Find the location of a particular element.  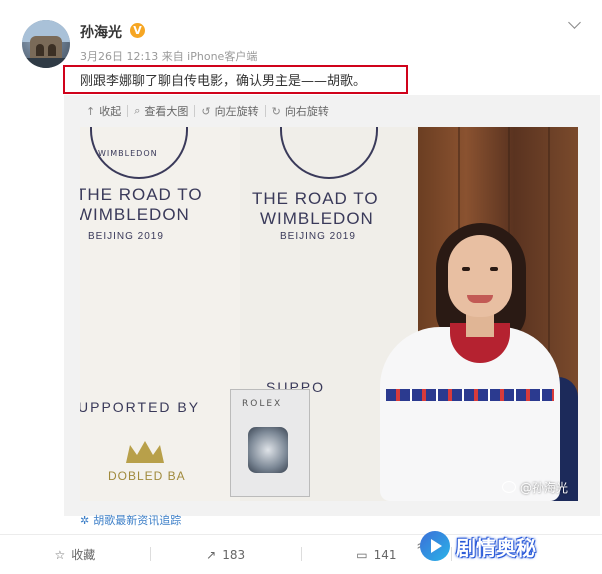

rotate-left-icon: ↺ is located at coordinates (206, 111).